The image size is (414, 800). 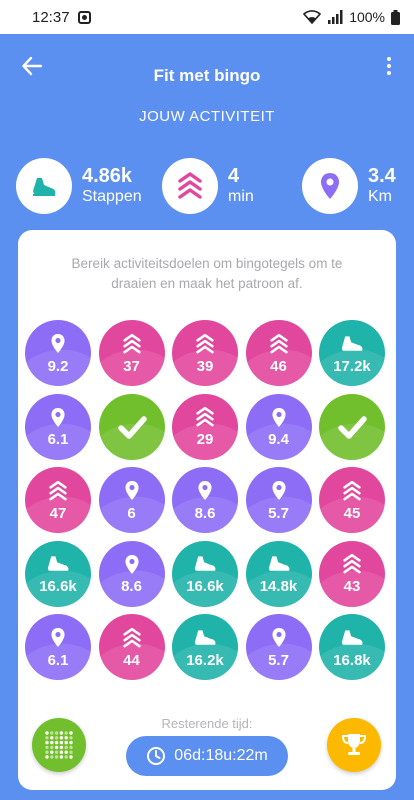 What do you see at coordinates (59, 745) in the screenshot?
I see `bingo-pattern-button` at bounding box center [59, 745].